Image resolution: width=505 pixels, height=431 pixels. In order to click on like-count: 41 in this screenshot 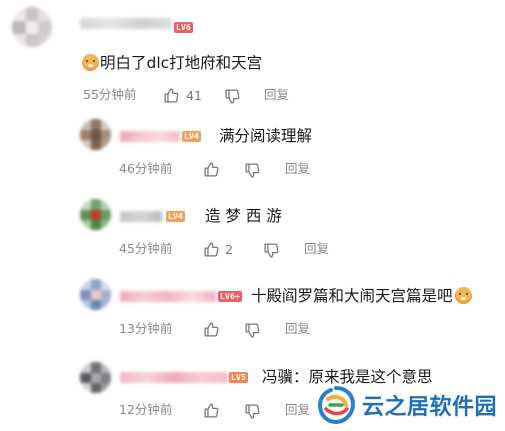, I will do `click(194, 95)`.